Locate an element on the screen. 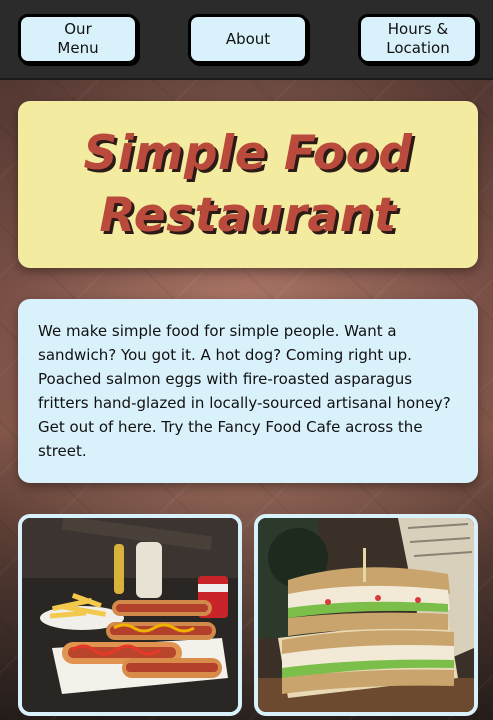  about-label: About is located at coordinates (248, 38).